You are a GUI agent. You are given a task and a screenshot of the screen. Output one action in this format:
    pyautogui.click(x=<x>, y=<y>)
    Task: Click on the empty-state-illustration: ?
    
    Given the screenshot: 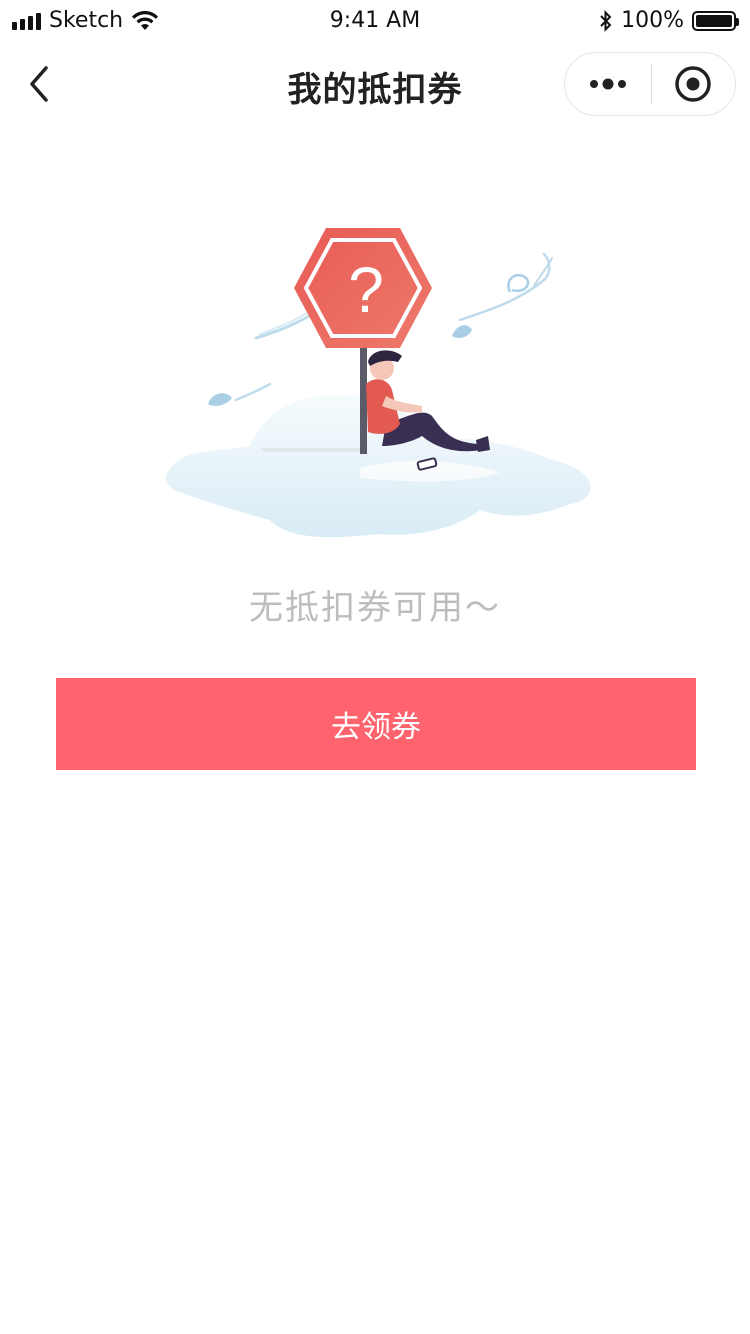 What is the action you would take?
    pyautogui.click(x=378, y=383)
    